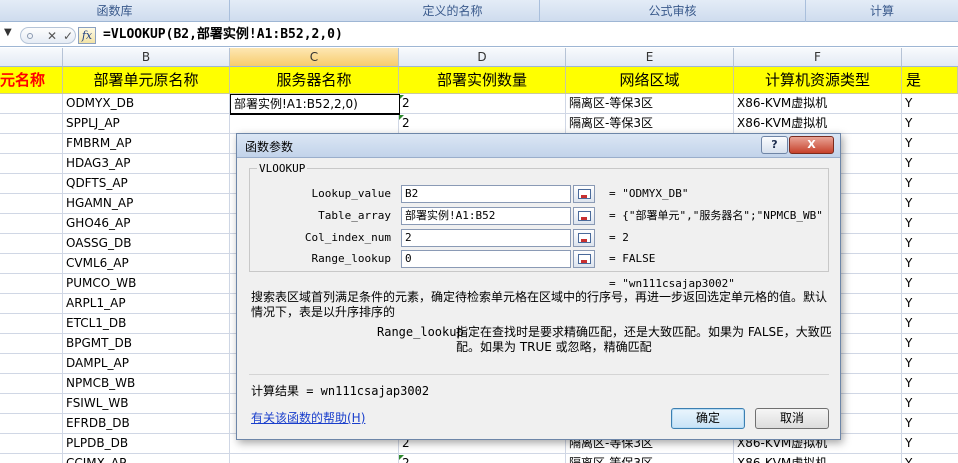 The image size is (958, 463). I want to click on ribbon-group-formula-auditing: 公式审核, so click(673, 11).